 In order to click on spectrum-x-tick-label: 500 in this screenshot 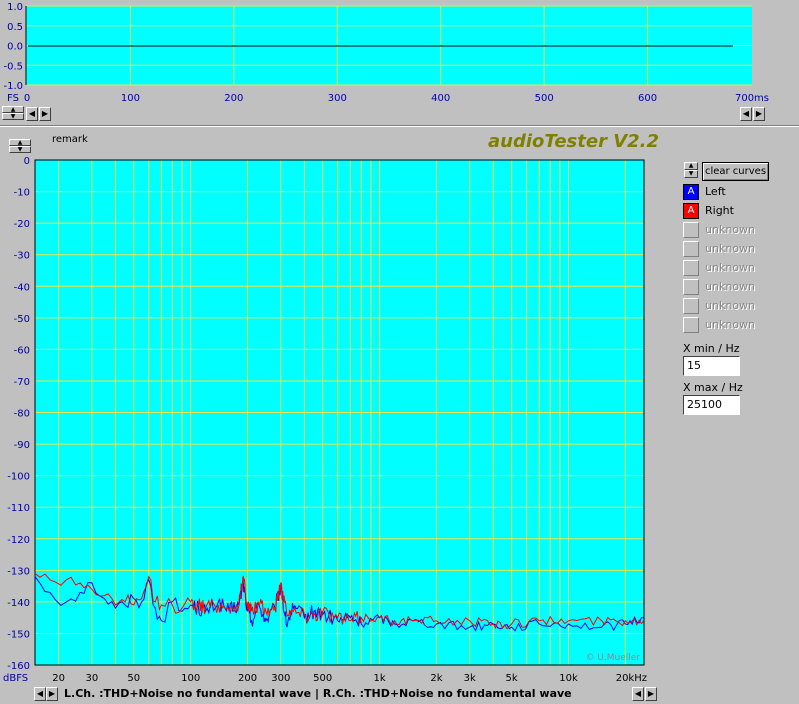, I will do `click(322, 678)`.